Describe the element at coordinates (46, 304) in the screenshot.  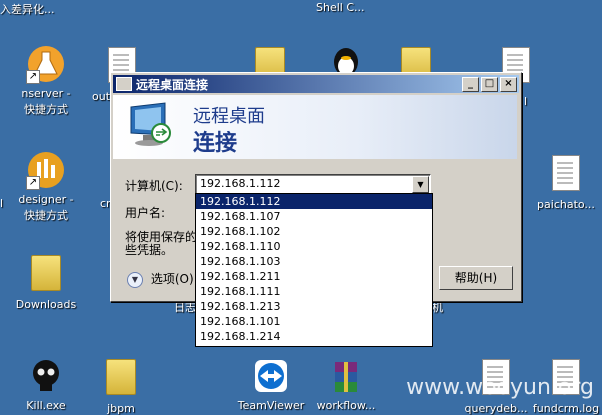
I see `icon-label: Downloads` at that location.